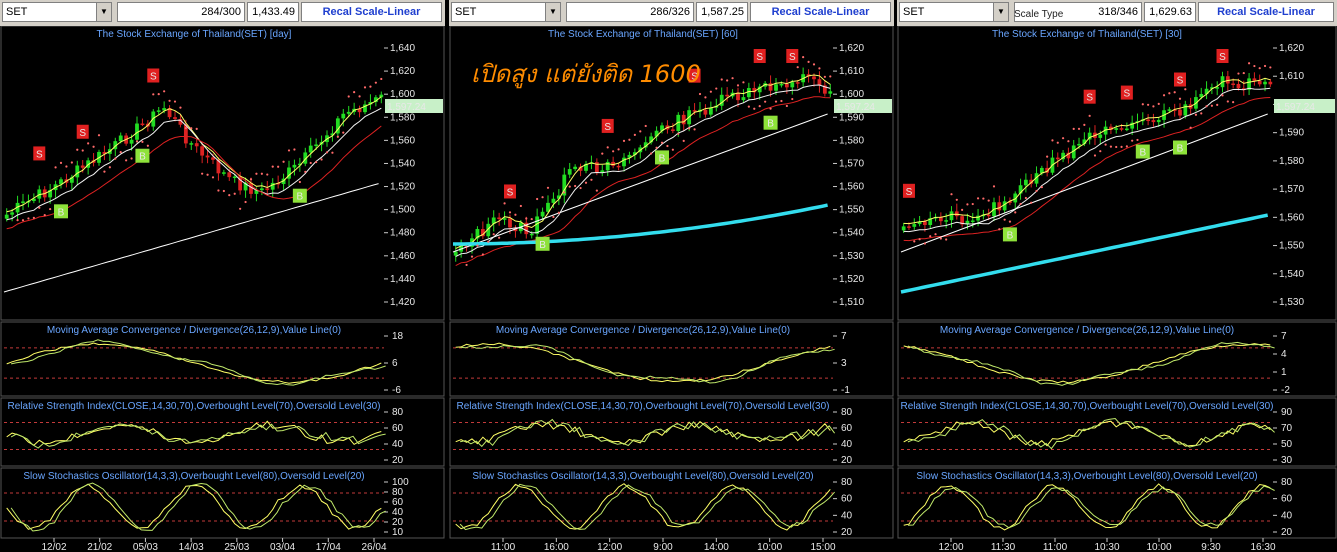 The image size is (1337, 552). What do you see at coordinates (1287, 460) in the screenshot?
I see `rsi-tick-label: 30` at bounding box center [1287, 460].